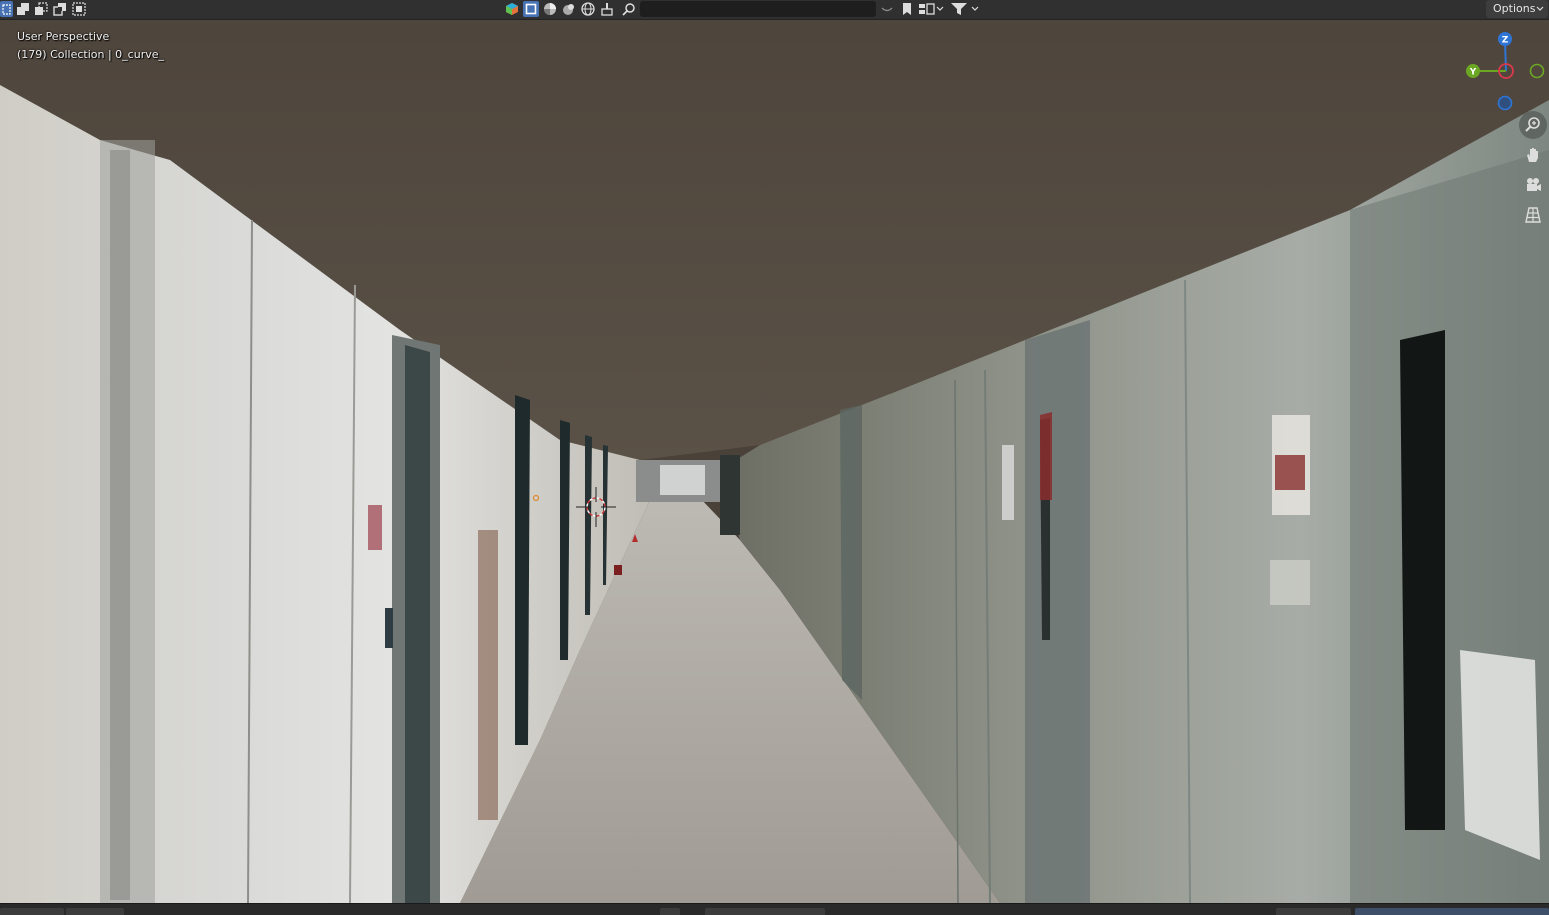  What do you see at coordinates (1313, 911) in the screenshot?
I see `frame-field` at bounding box center [1313, 911].